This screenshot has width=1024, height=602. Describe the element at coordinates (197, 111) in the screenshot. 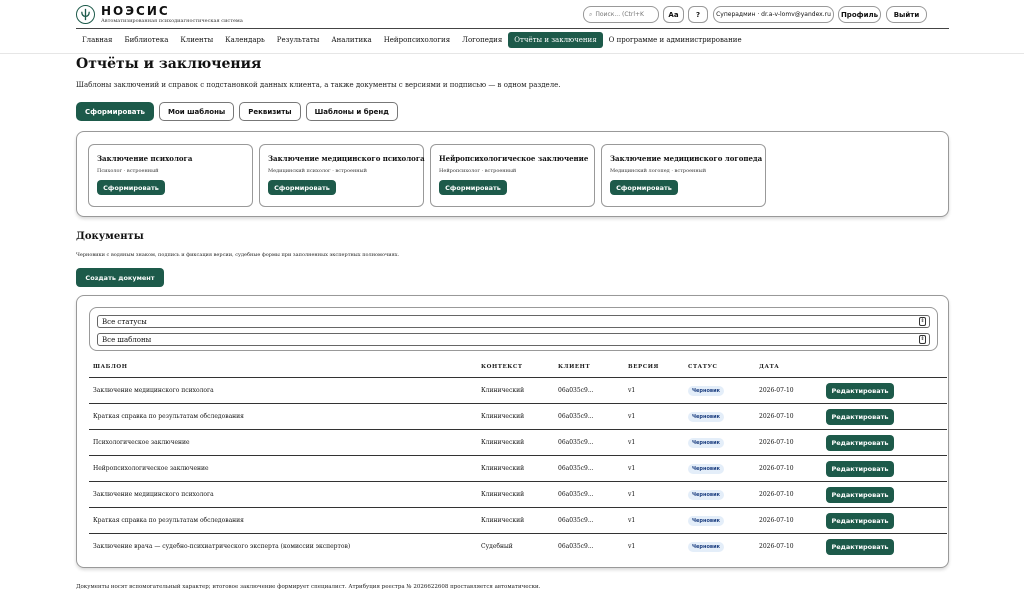

I see `tab-my-templates: Мои шаблоны` at that location.